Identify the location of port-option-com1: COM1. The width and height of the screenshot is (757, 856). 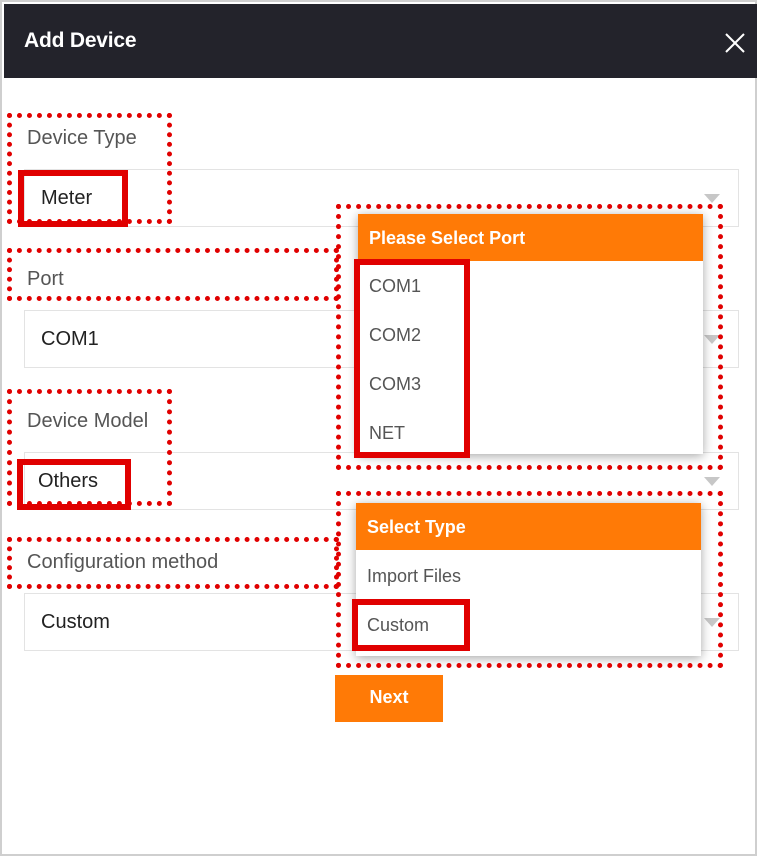
(395, 286).